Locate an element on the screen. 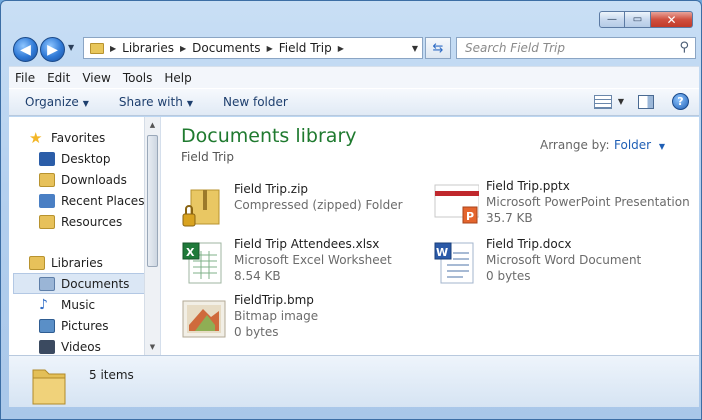  share-with-button: Share with ▼ is located at coordinates (156, 102).